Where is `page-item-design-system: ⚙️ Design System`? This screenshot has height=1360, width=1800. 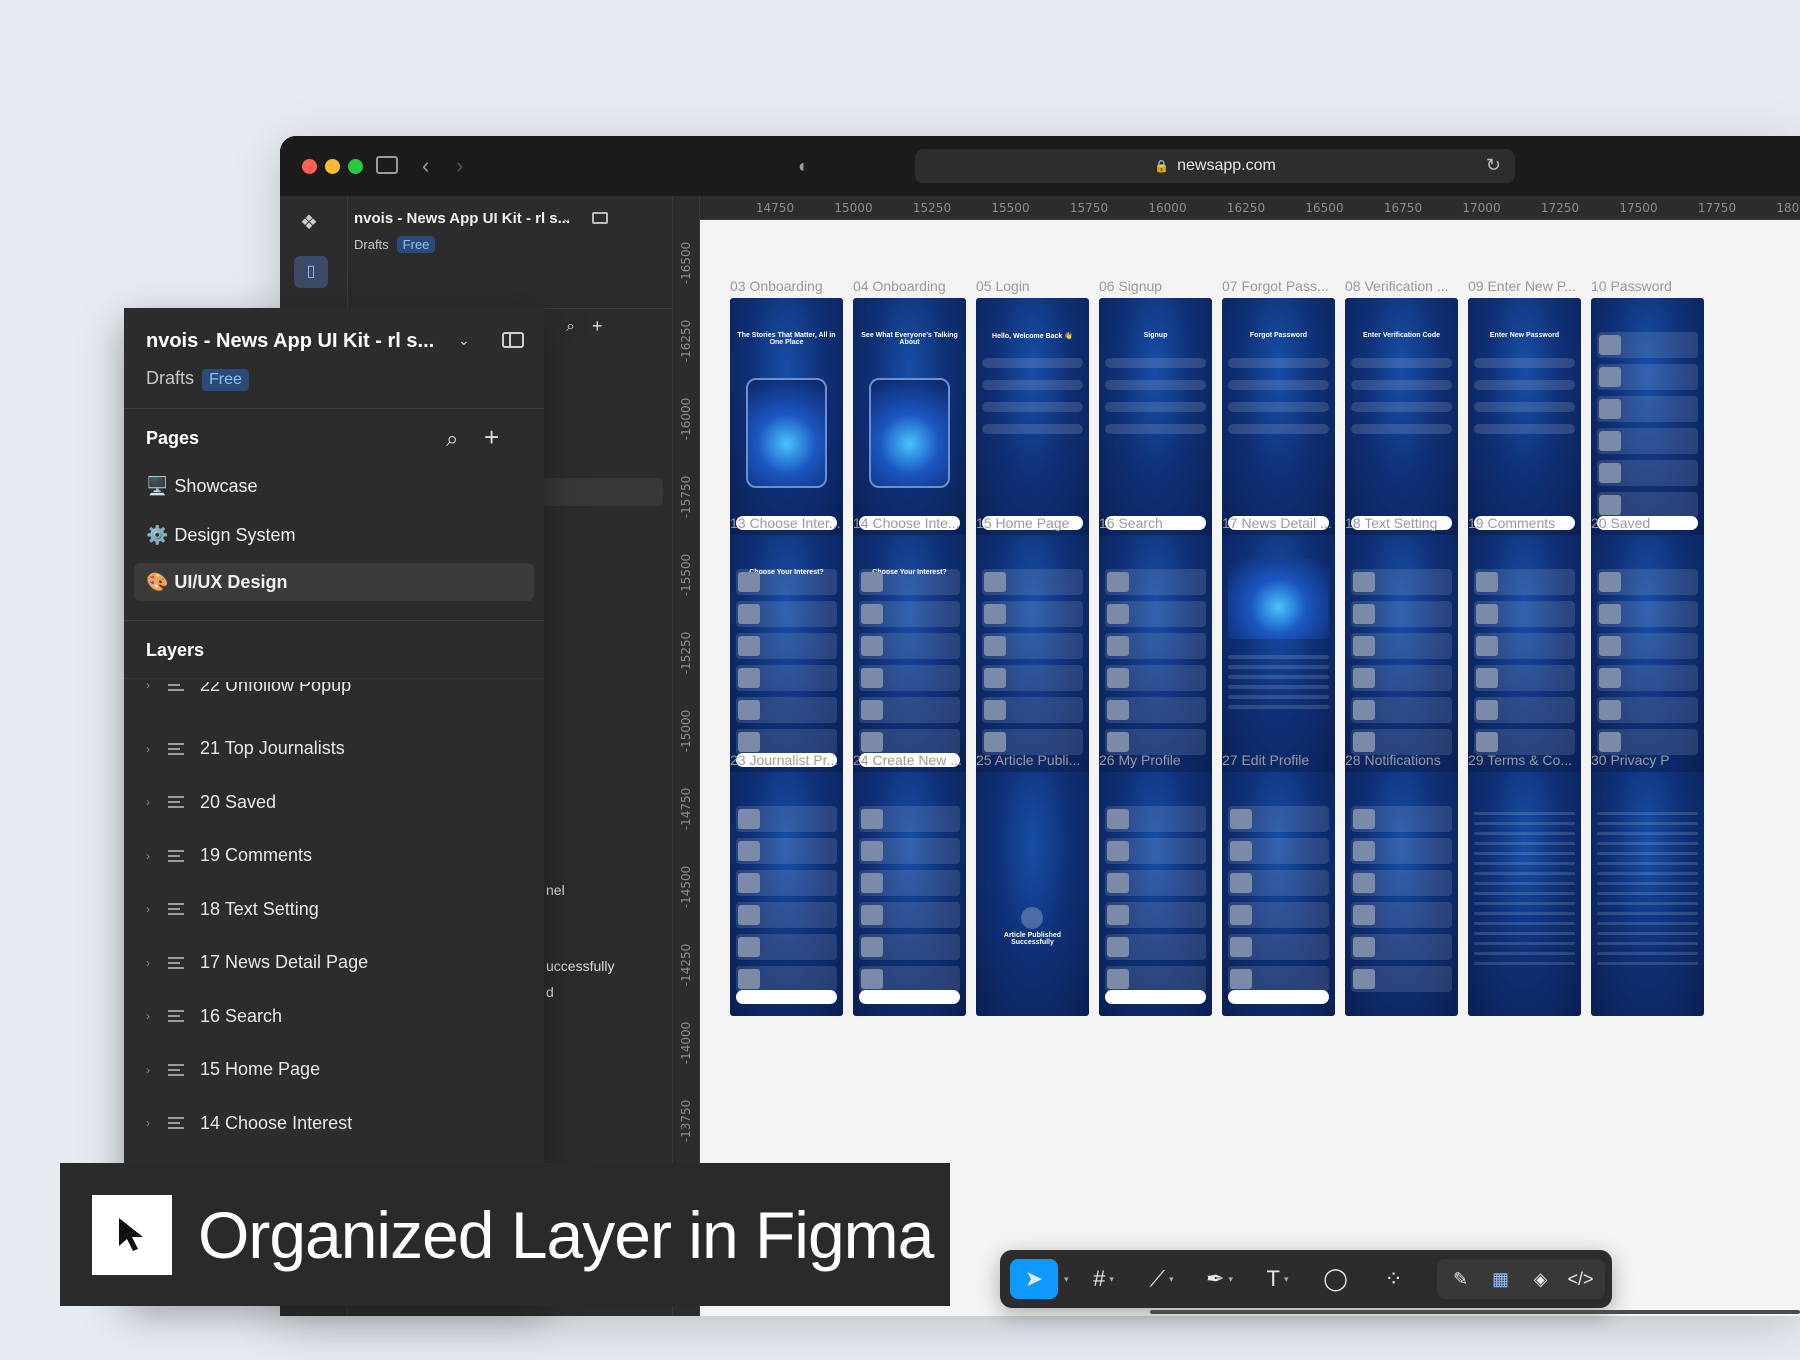
page-item-design-system: ⚙️ Design System is located at coordinates (220, 535).